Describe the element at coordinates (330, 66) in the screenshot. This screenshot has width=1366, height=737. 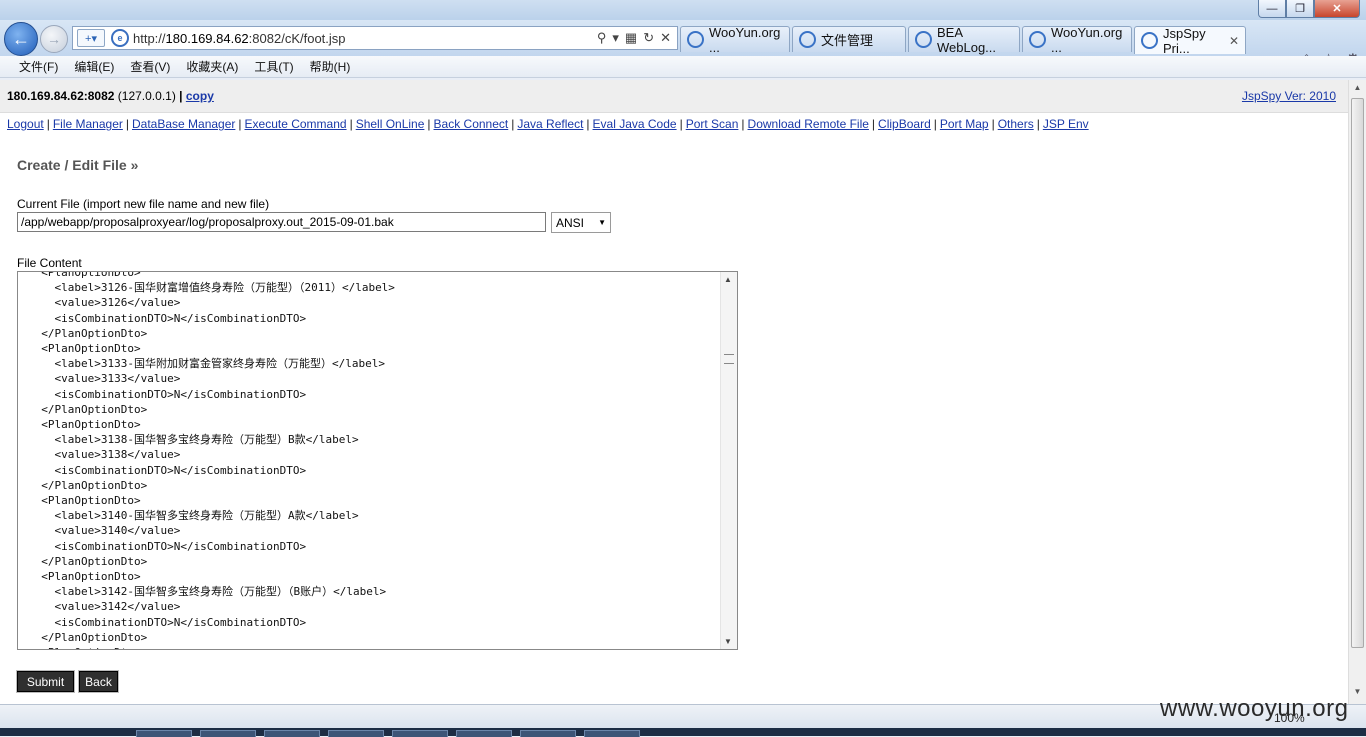
I see `menu-help: 帮助(H)` at that location.